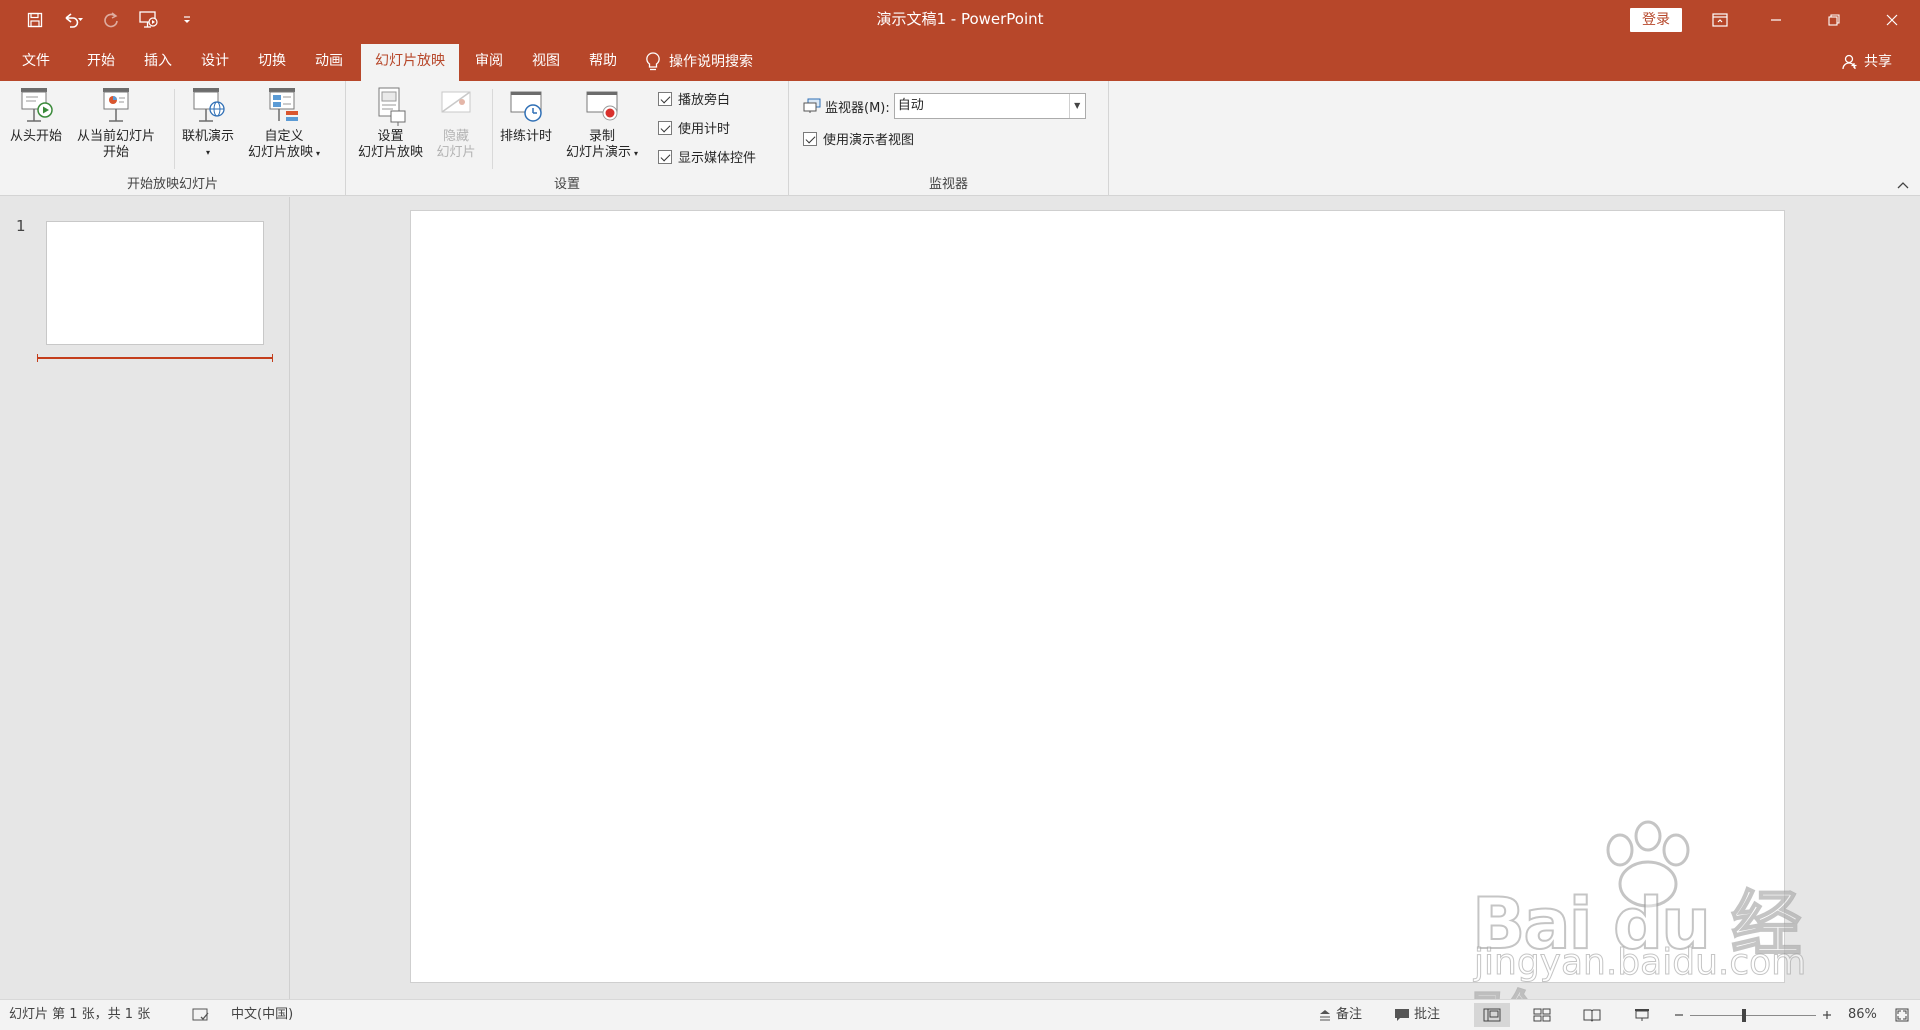 This screenshot has width=1920, height=1030. Describe the element at coordinates (636, 153) in the screenshot. I see `record-slide-show-dropdown-icon: ▾` at that location.